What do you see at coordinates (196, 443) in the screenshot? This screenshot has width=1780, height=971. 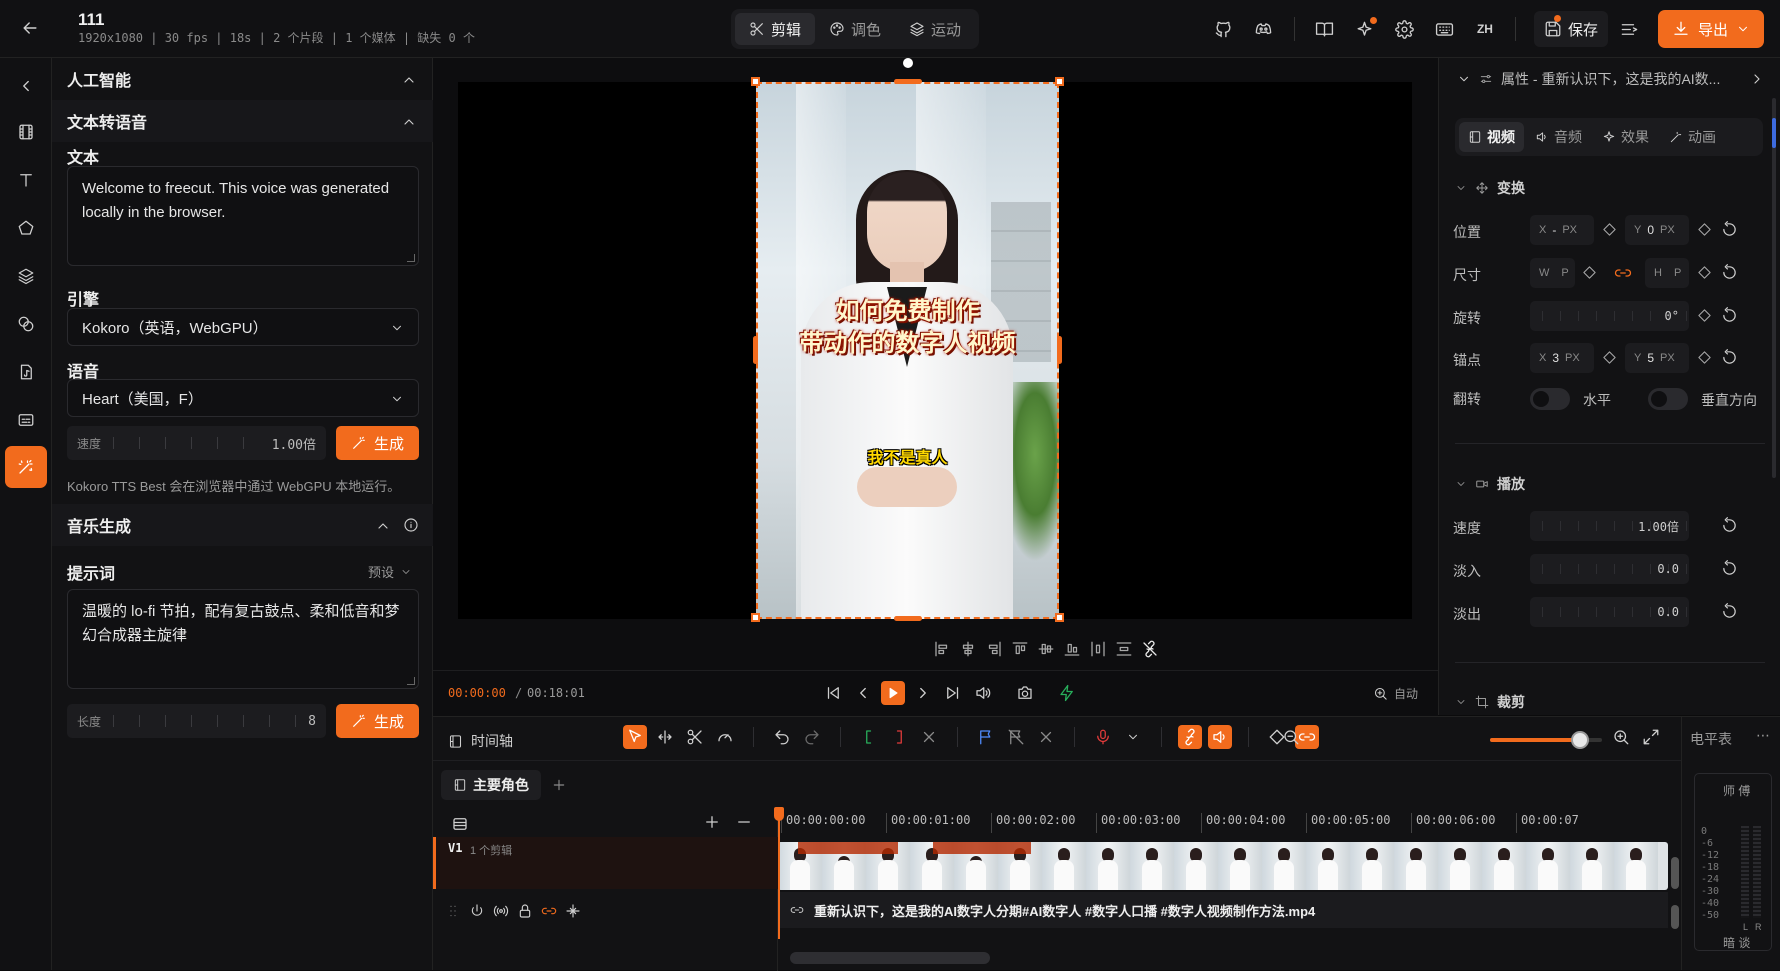 I see `speed-slider: 速度 1.00倍` at bounding box center [196, 443].